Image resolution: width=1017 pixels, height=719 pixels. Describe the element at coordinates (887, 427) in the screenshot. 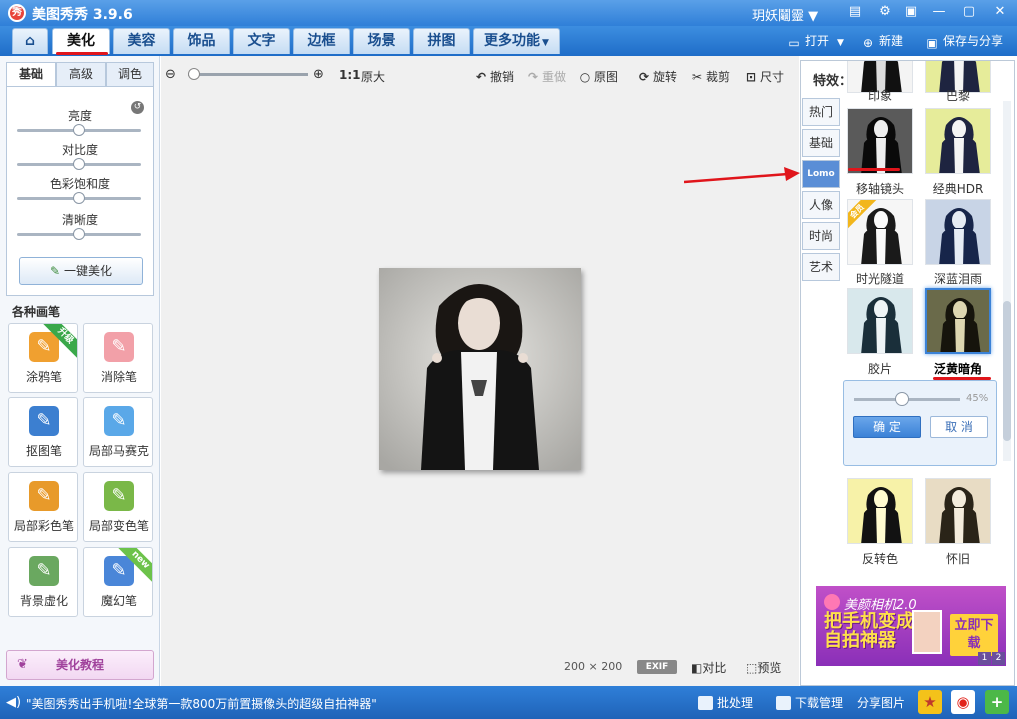

I see `confirm-button: 确 定` at that location.